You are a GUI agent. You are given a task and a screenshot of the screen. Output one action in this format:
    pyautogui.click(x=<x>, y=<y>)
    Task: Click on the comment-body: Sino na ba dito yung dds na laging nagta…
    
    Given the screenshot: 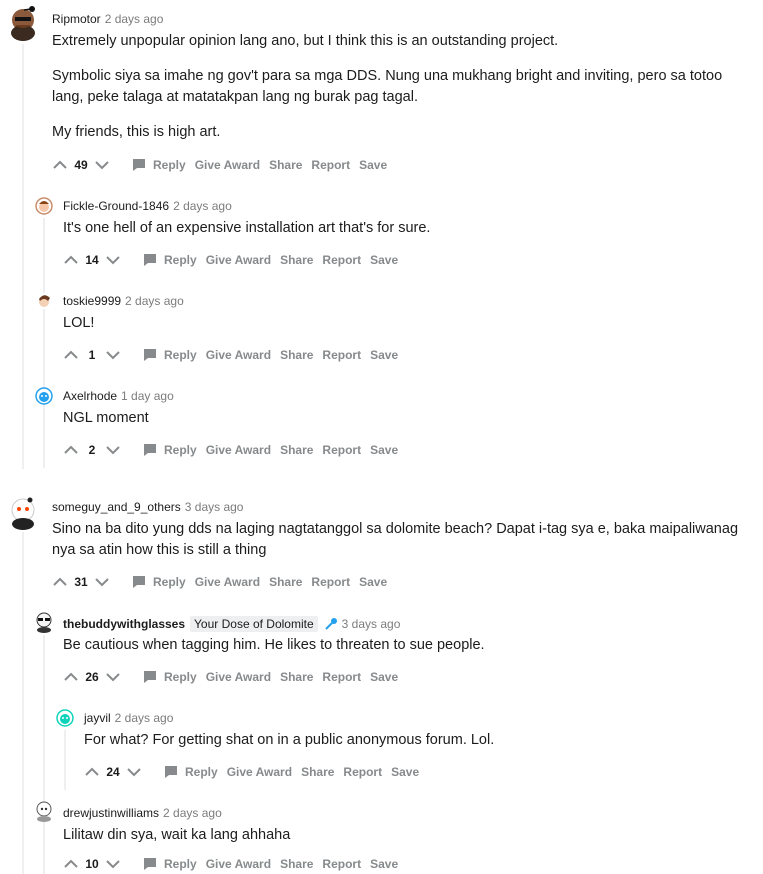 What is the action you would take?
    pyautogui.click(x=397, y=540)
    